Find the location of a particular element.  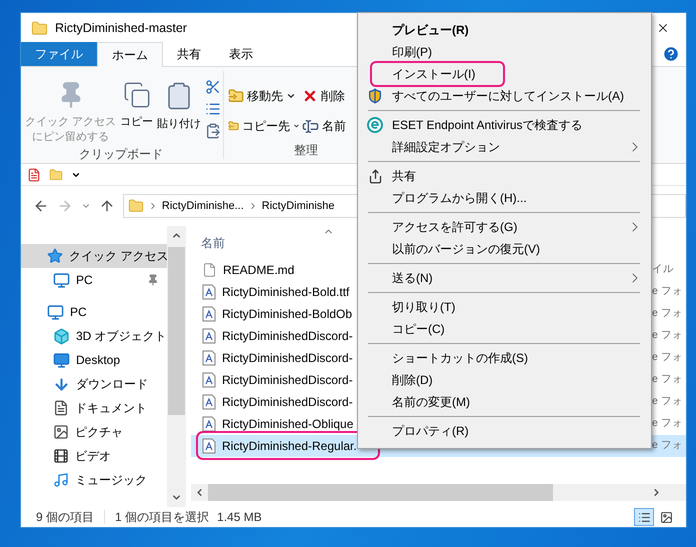

file-name: RictyDiminished-BoldOb is located at coordinates (287, 314).